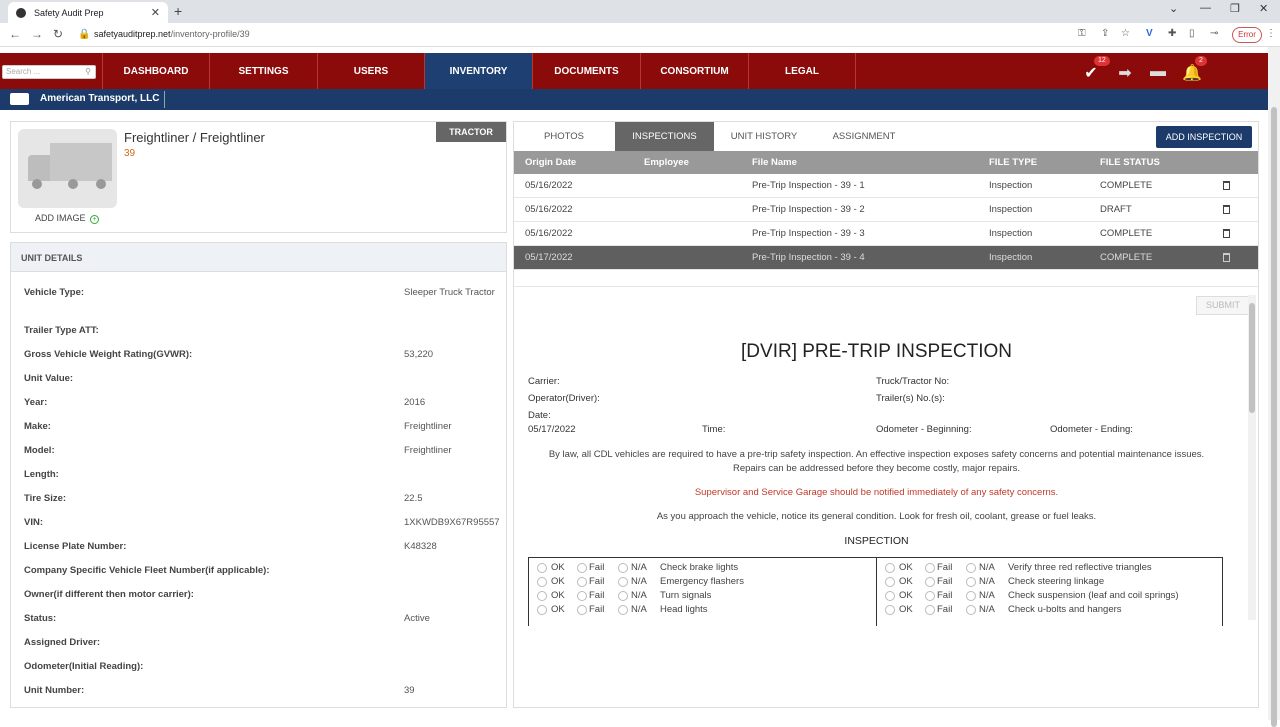 The image size is (1280, 727). Describe the element at coordinates (1214, 33) in the screenshot. I see `media-icon: ⊸` at that location.